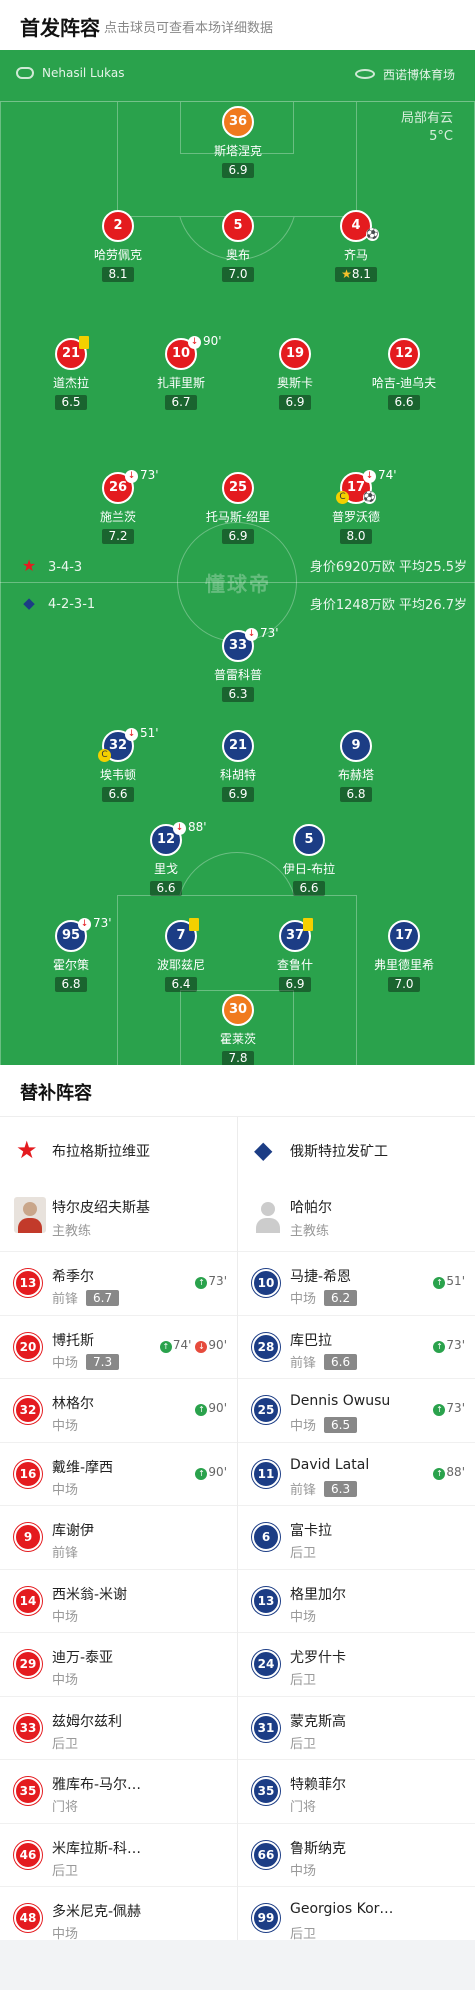  I want to click on home-player: 5 奥布 7.0, so click(238, 246).